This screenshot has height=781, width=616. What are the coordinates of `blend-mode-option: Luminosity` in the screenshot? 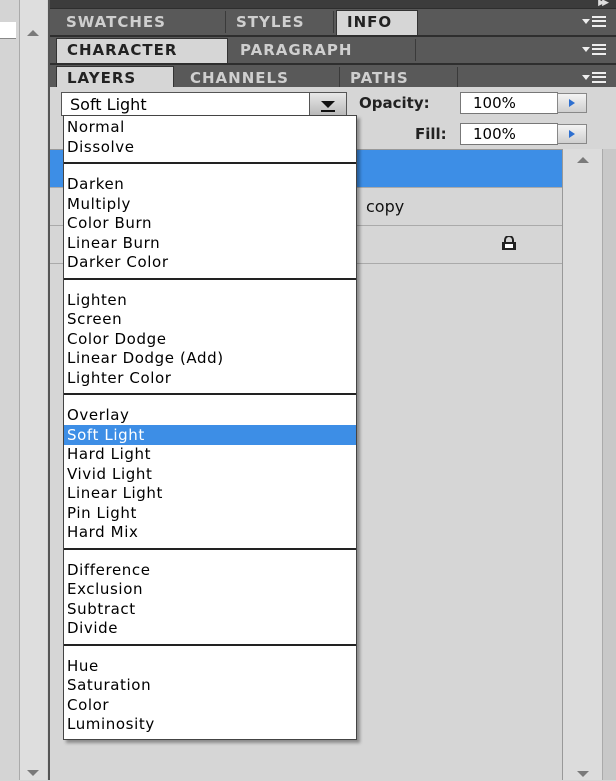 It's located at (210, 724).